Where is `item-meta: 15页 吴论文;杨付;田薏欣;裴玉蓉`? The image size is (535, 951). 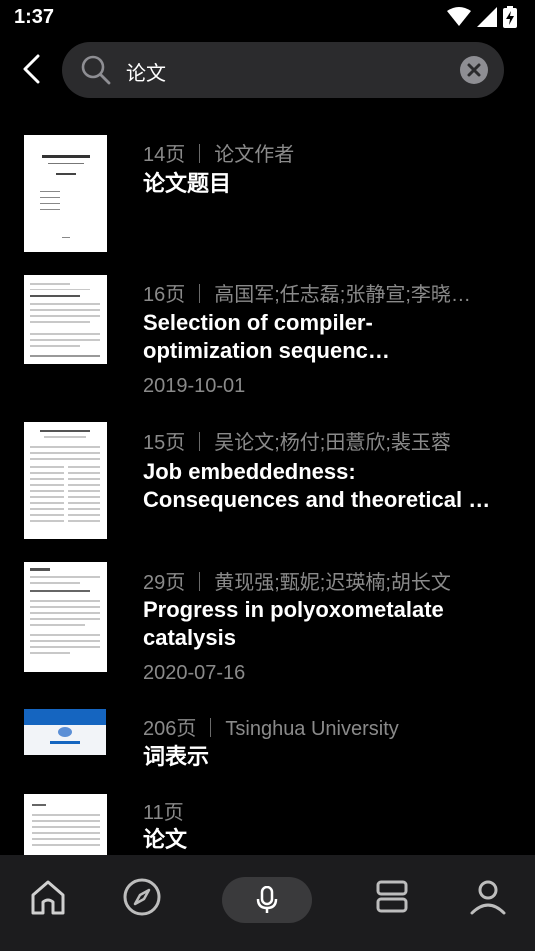 item-meta: 15页 吴论文;杨付;田薏欣;裴玉蓉 is located at coordinates (323, 440).